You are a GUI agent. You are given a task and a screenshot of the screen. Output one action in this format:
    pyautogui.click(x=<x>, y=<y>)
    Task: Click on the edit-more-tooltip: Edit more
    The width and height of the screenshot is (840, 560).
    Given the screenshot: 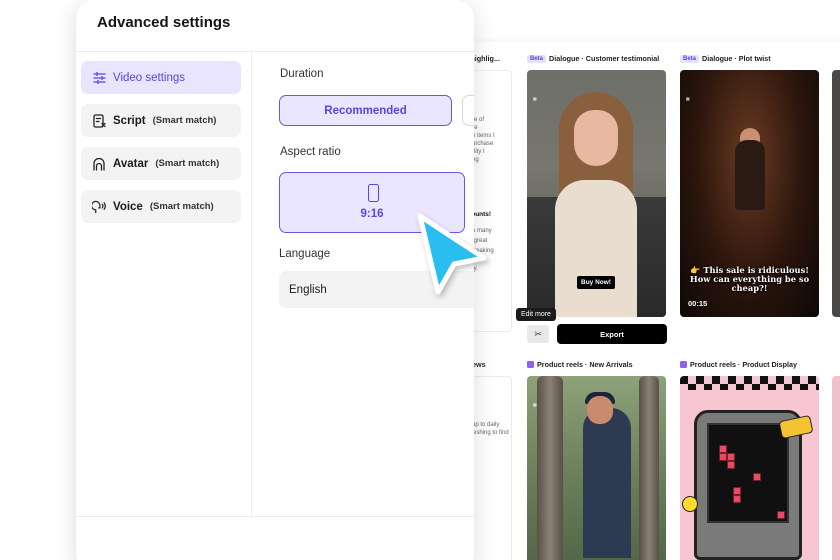 What is the action you would take?
    pyautogui.click(x=536, y=314)
    